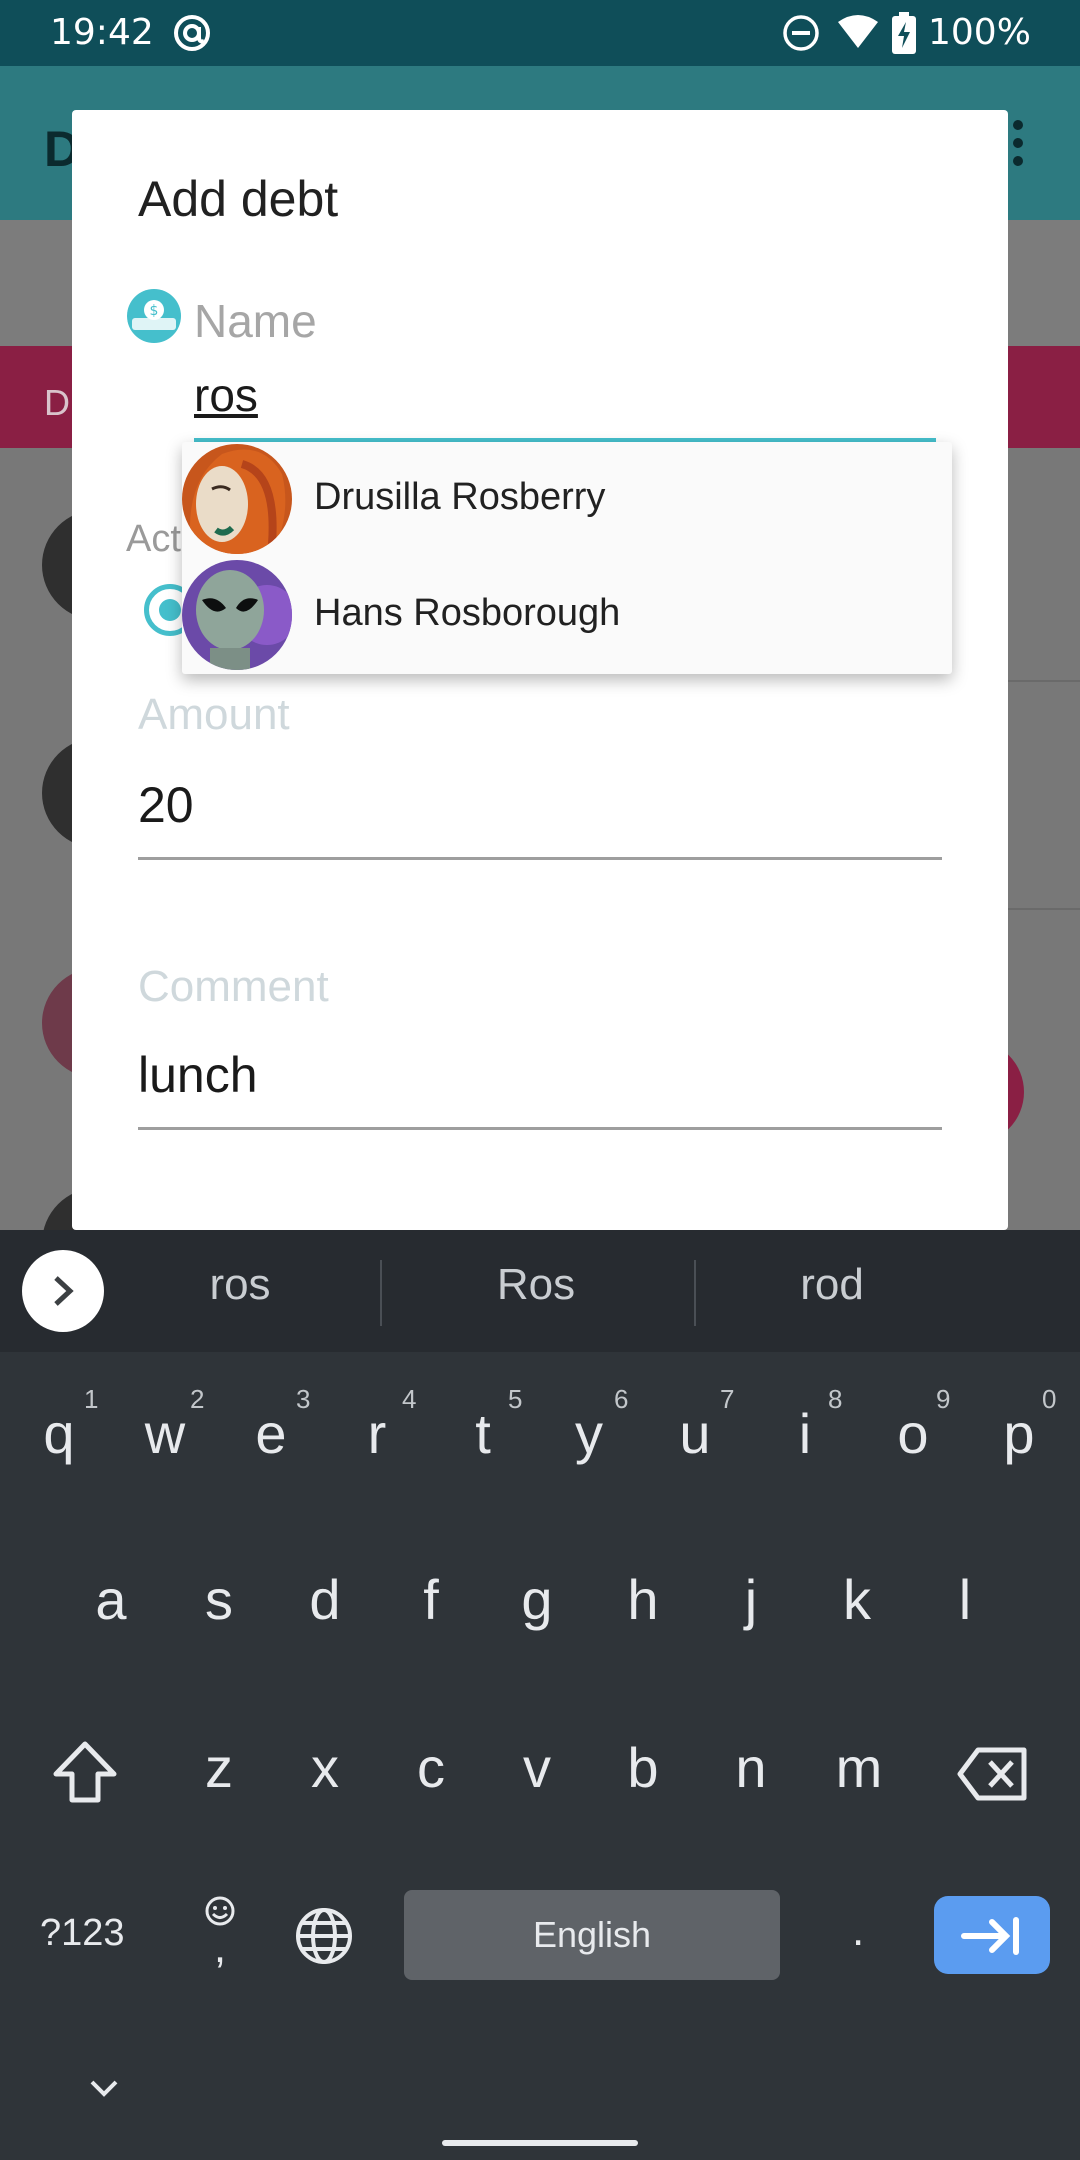  Describe the element at coordinates (943, 1399) in the screenshot. I see `key-hint: 9` at that location.